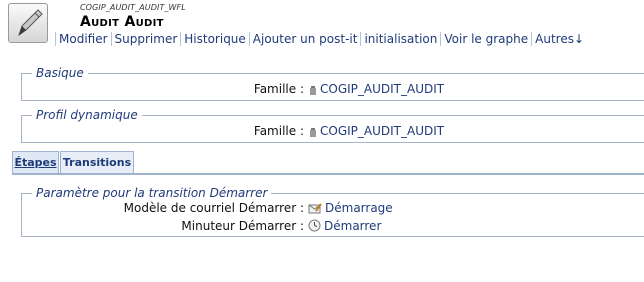 The width and height of the screenshot is (644, 282). Describe the element at coordinates (83, 39) in the screenshot. I see `menu-modifier: Modifier` at that location.